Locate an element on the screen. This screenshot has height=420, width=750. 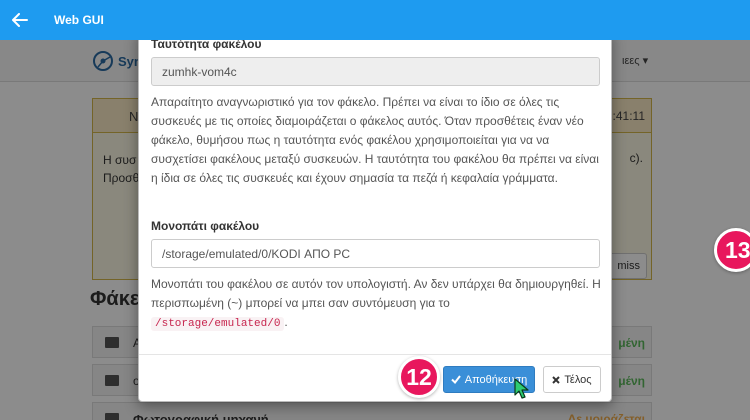
back-button is located at coordinates (20, 20).